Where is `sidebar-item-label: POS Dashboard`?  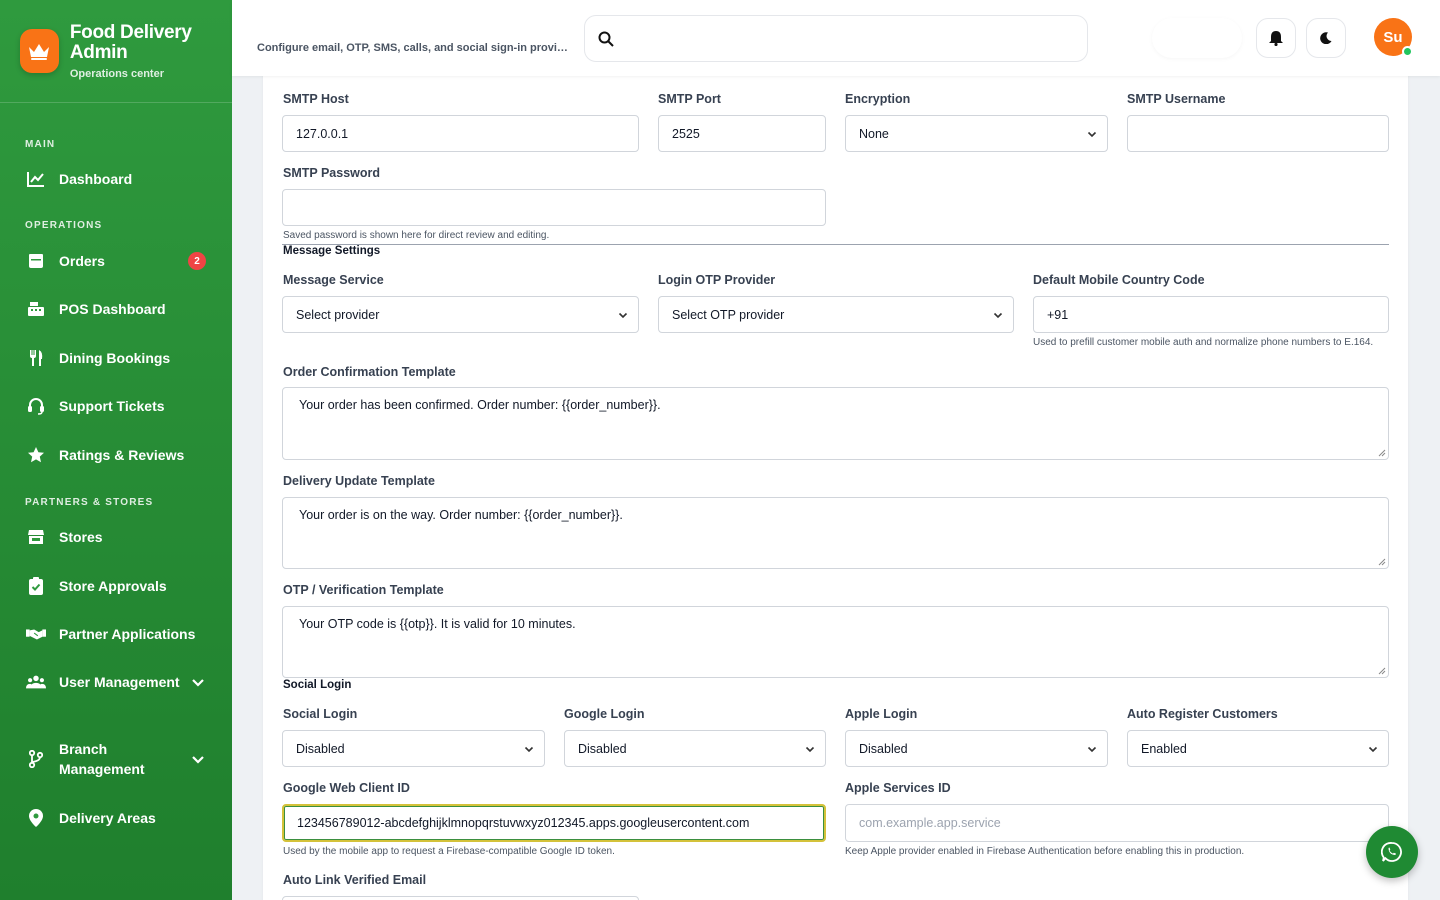 sidebar-item-label: POS Dashboard is located at coordinates (112, 309).